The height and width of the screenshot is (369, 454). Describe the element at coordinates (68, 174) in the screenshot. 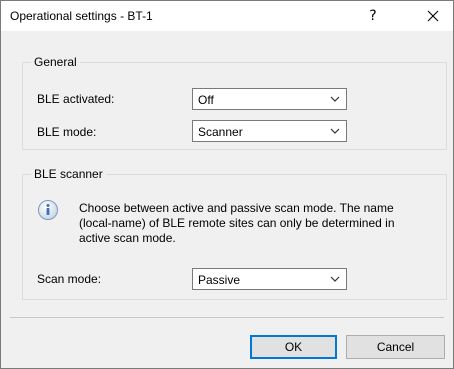

I see `ble-scanner-group-legend: BLE scanner` at that location.